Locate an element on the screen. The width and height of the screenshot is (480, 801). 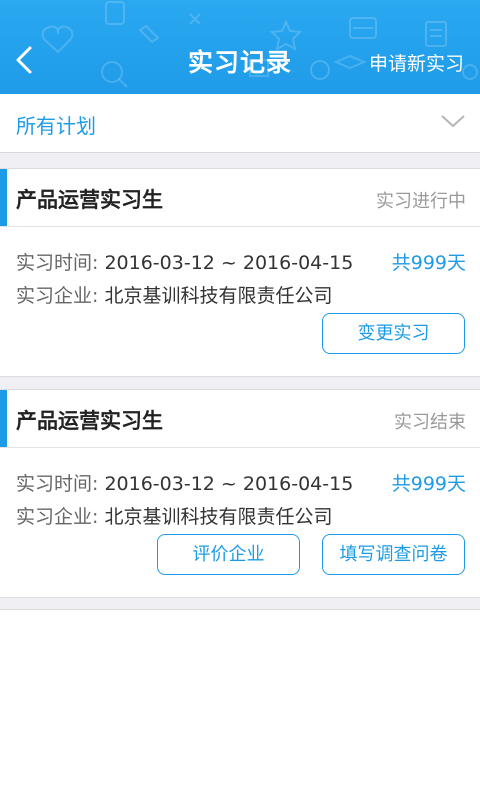
page-title: 实习记录 is located at coordinates (239, 62).